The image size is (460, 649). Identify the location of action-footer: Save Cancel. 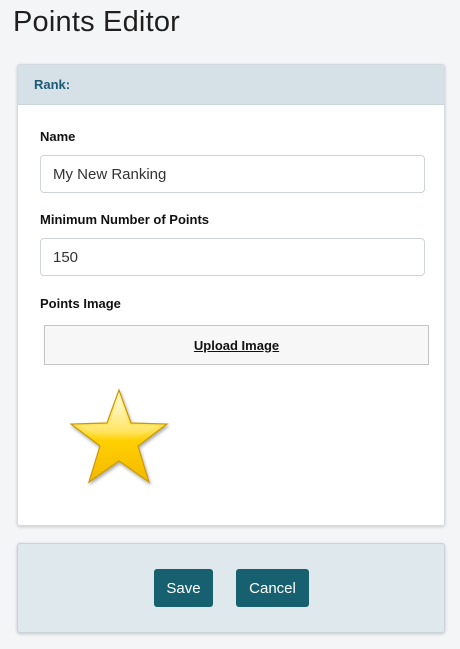
(231, 588).